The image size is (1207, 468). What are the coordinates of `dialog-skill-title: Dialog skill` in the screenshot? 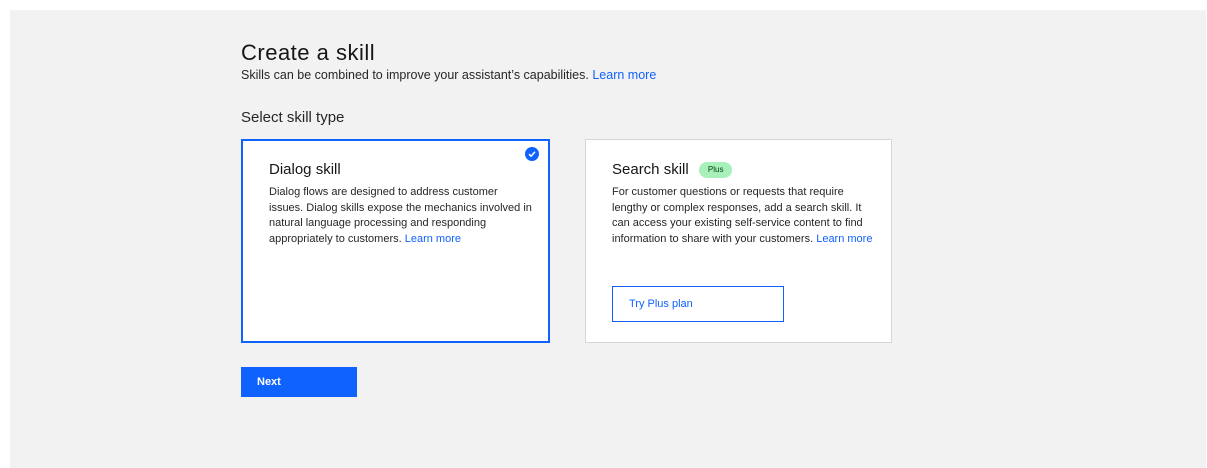 It's located at (305, 169).